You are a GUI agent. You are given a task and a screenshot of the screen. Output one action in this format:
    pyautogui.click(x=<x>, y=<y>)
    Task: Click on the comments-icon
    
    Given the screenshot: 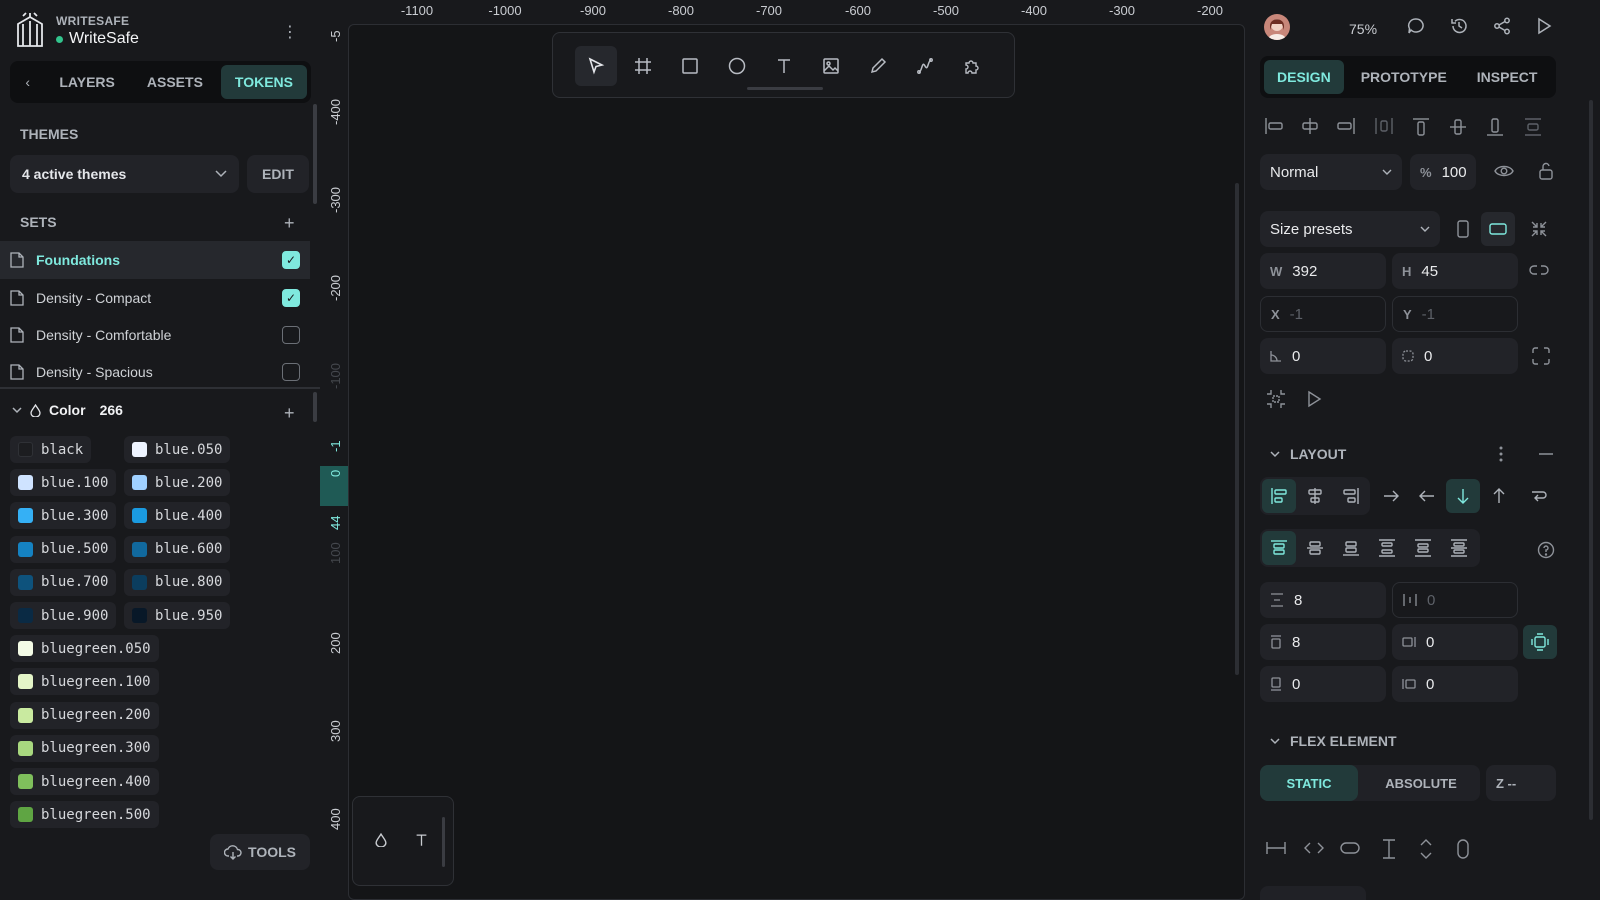 What is the action you would take?
    pyautogui.click(x=1416, y=26)
    